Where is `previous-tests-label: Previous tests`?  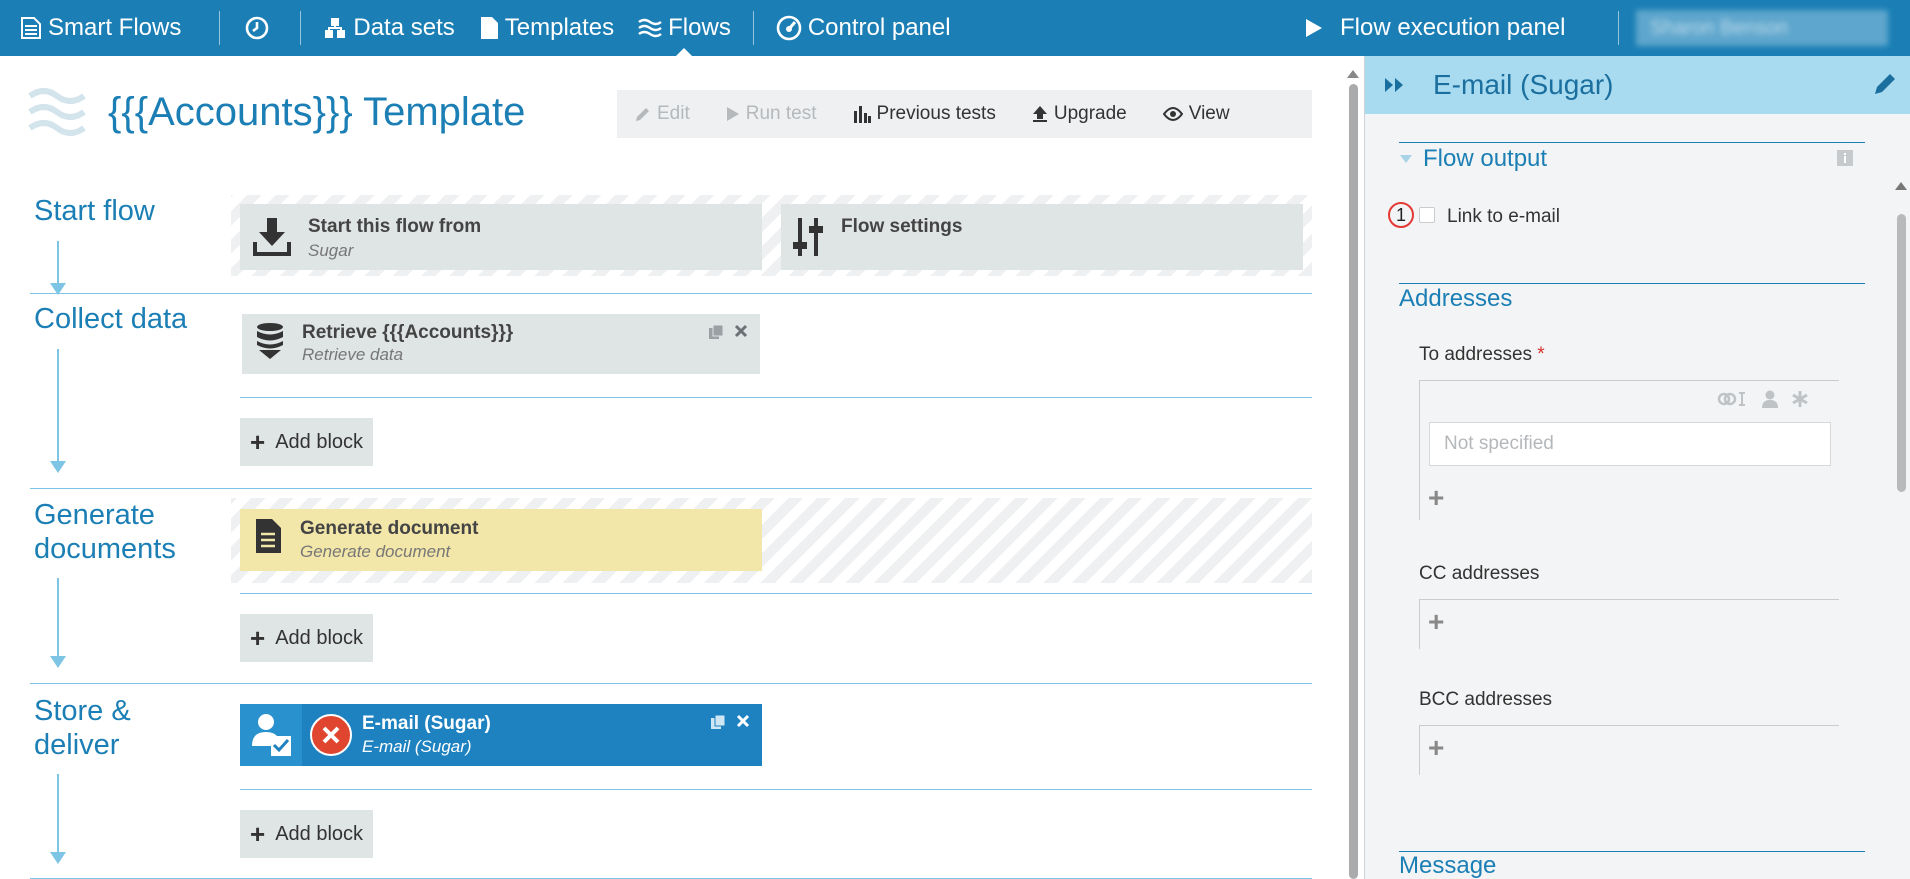 previous-tests-label: Previous tests is located at coordinates (936, 113).